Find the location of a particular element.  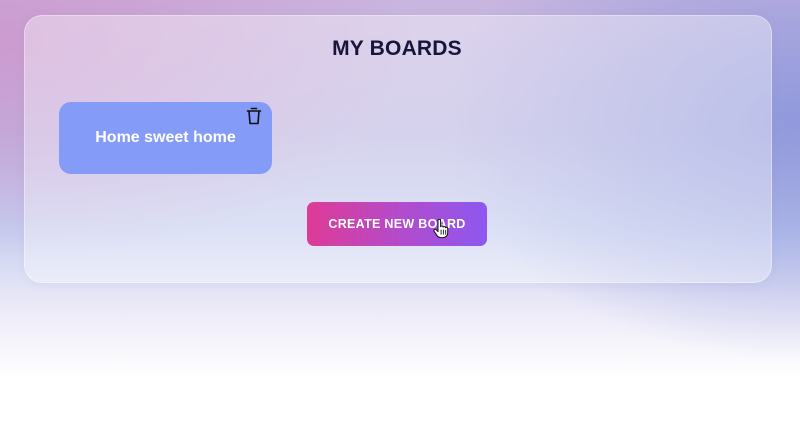

trash-icon is located at coordinates (254, 116).